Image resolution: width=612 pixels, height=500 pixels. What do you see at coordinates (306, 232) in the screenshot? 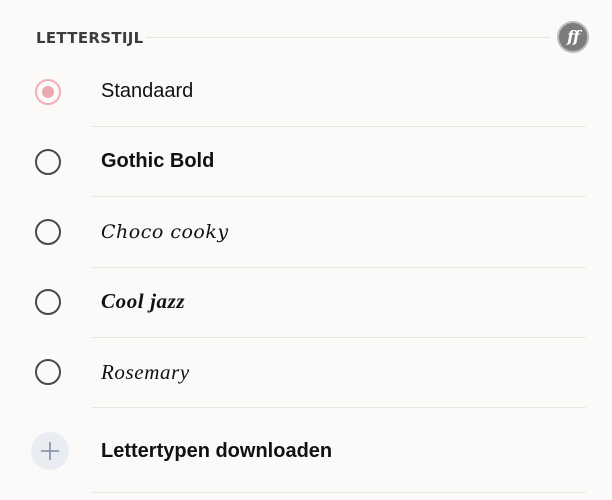
I see `font-option-choco-cooky: Choco cooky` at bounding box center [306, 232].